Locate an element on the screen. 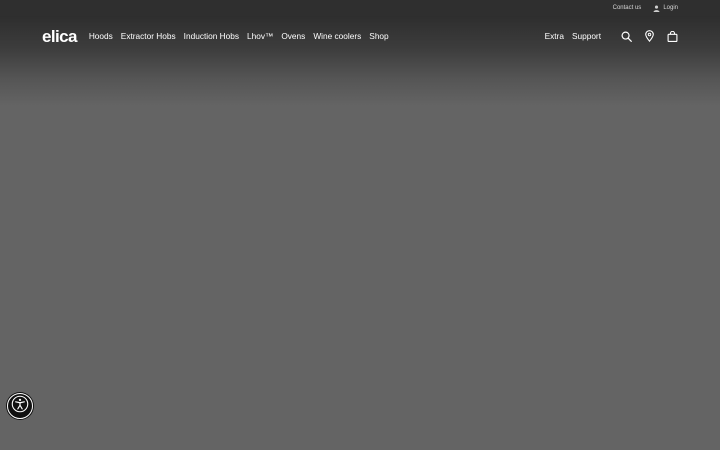  accessibility-button is located at coordinates (20, 406).